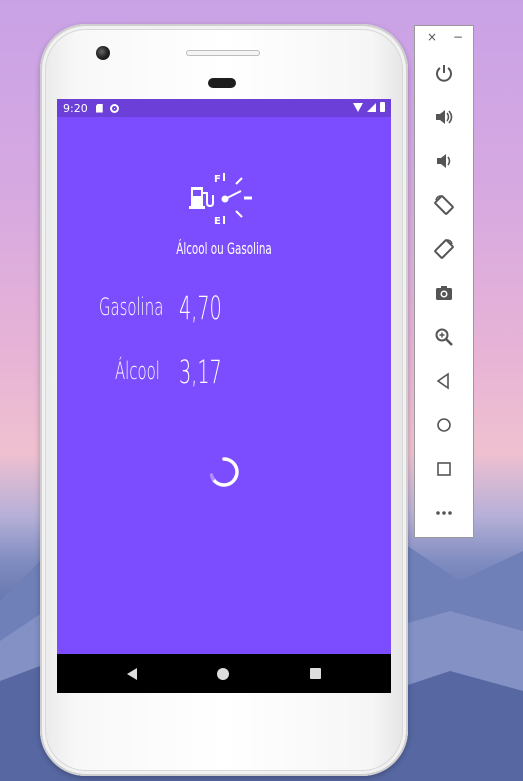 The width and height of the screenshot is (523, 781). What do you see at coordinates (444, 381) in the screenshot?
I see `back-icon` at bounding box center [444, 381].